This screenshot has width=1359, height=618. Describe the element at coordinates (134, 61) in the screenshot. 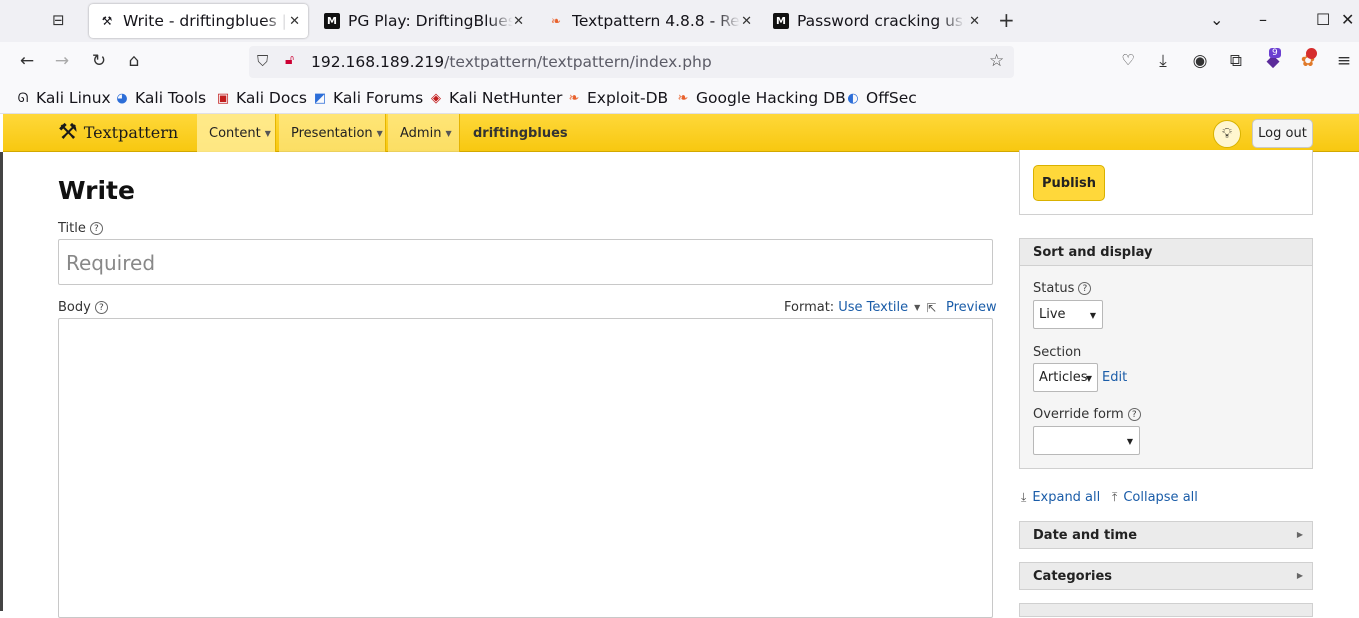

I see `home-icon: ⌂` at that location.